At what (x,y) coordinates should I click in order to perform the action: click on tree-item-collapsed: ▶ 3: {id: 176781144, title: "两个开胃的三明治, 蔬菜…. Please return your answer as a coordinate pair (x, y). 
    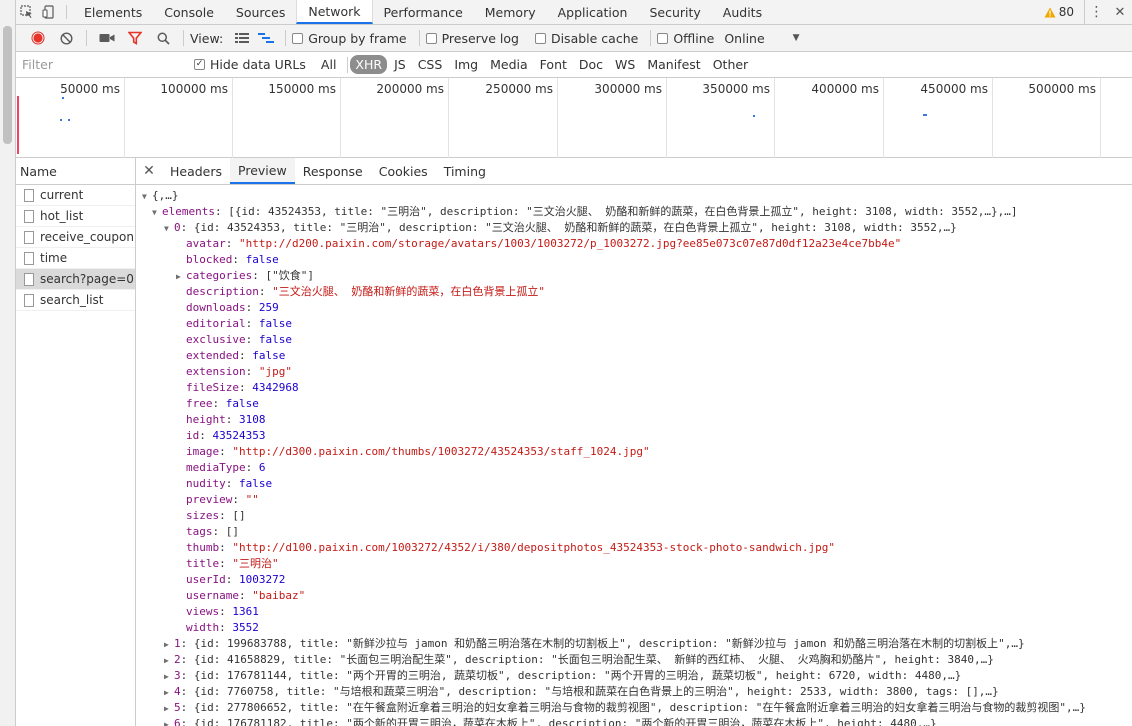
    Looking at the image, I should click on (637, 676).